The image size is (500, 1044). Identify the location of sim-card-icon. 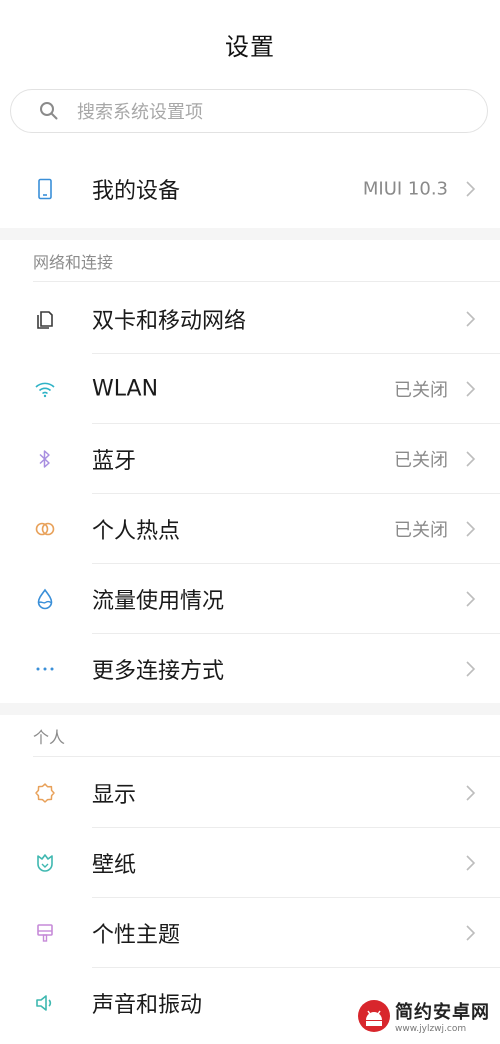
(45, 319).